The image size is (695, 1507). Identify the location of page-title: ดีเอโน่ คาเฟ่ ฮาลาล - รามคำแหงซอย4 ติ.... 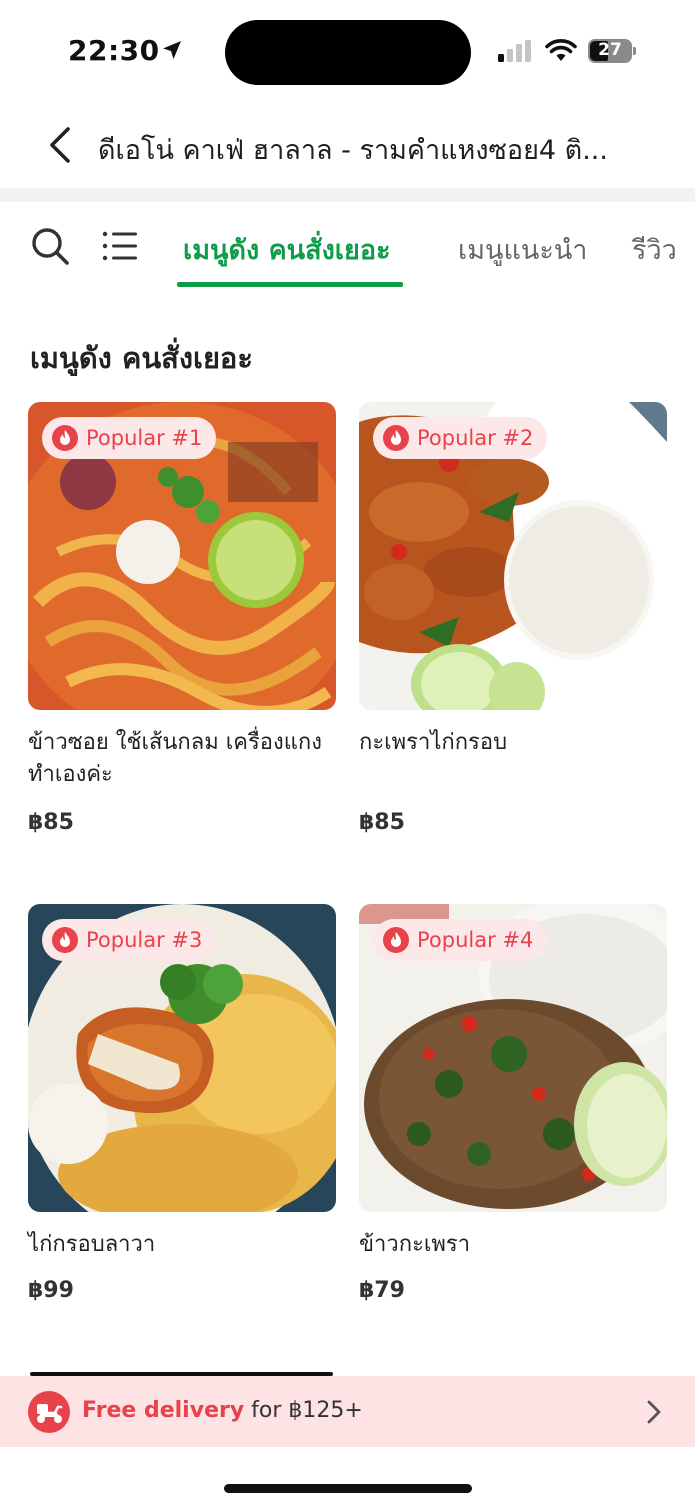
(353, 150).